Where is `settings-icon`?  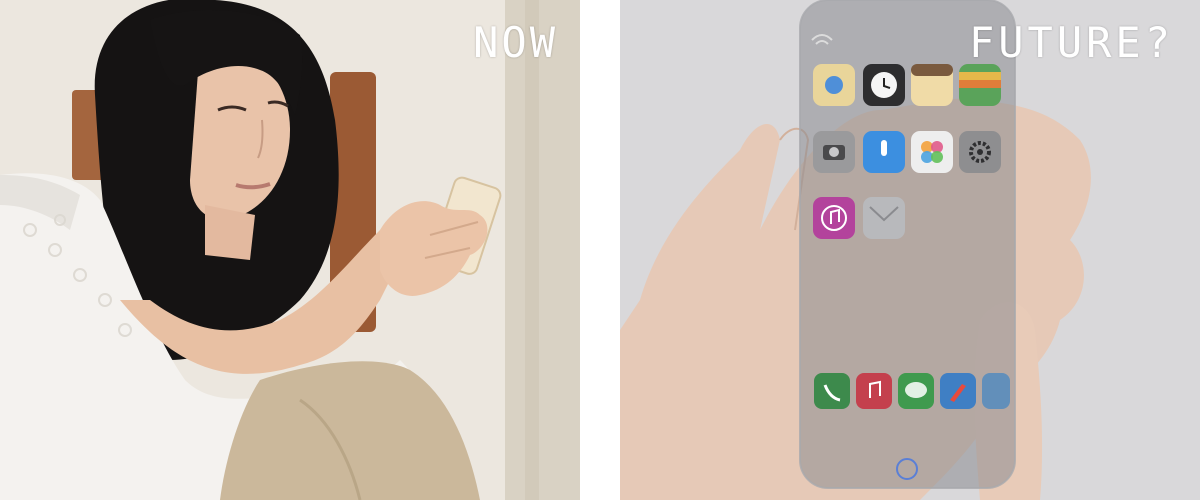 settings-icon is located at coordinates (980, 152).